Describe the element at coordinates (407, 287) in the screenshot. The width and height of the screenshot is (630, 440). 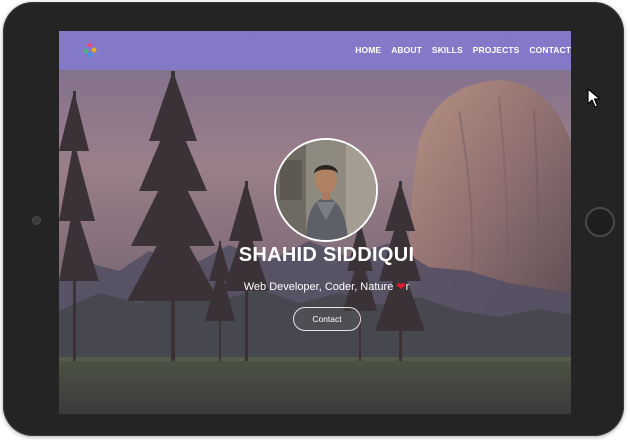
I see `tagline-suffix: r` at that location.